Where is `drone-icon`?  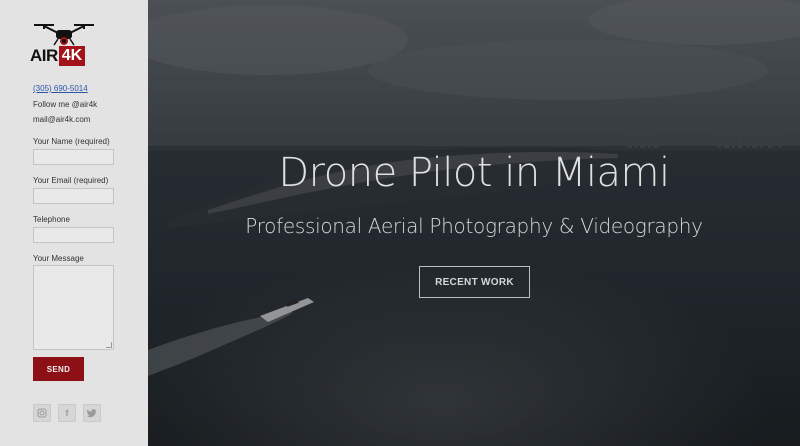
drone-icon is located at coordinates (64, 35).